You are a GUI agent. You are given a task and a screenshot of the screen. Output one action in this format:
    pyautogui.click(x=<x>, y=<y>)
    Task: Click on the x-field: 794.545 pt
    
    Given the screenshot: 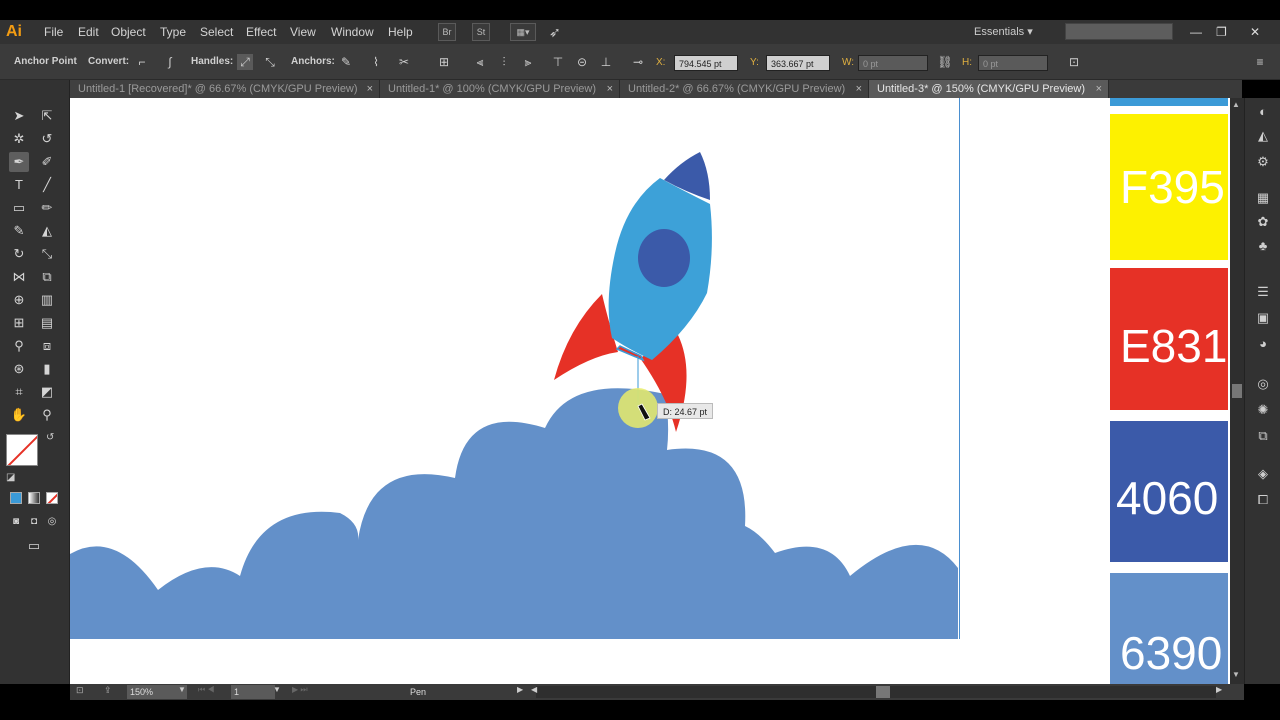 What is the action you would take?
    pyautogui.click(x=706, y=63)
    